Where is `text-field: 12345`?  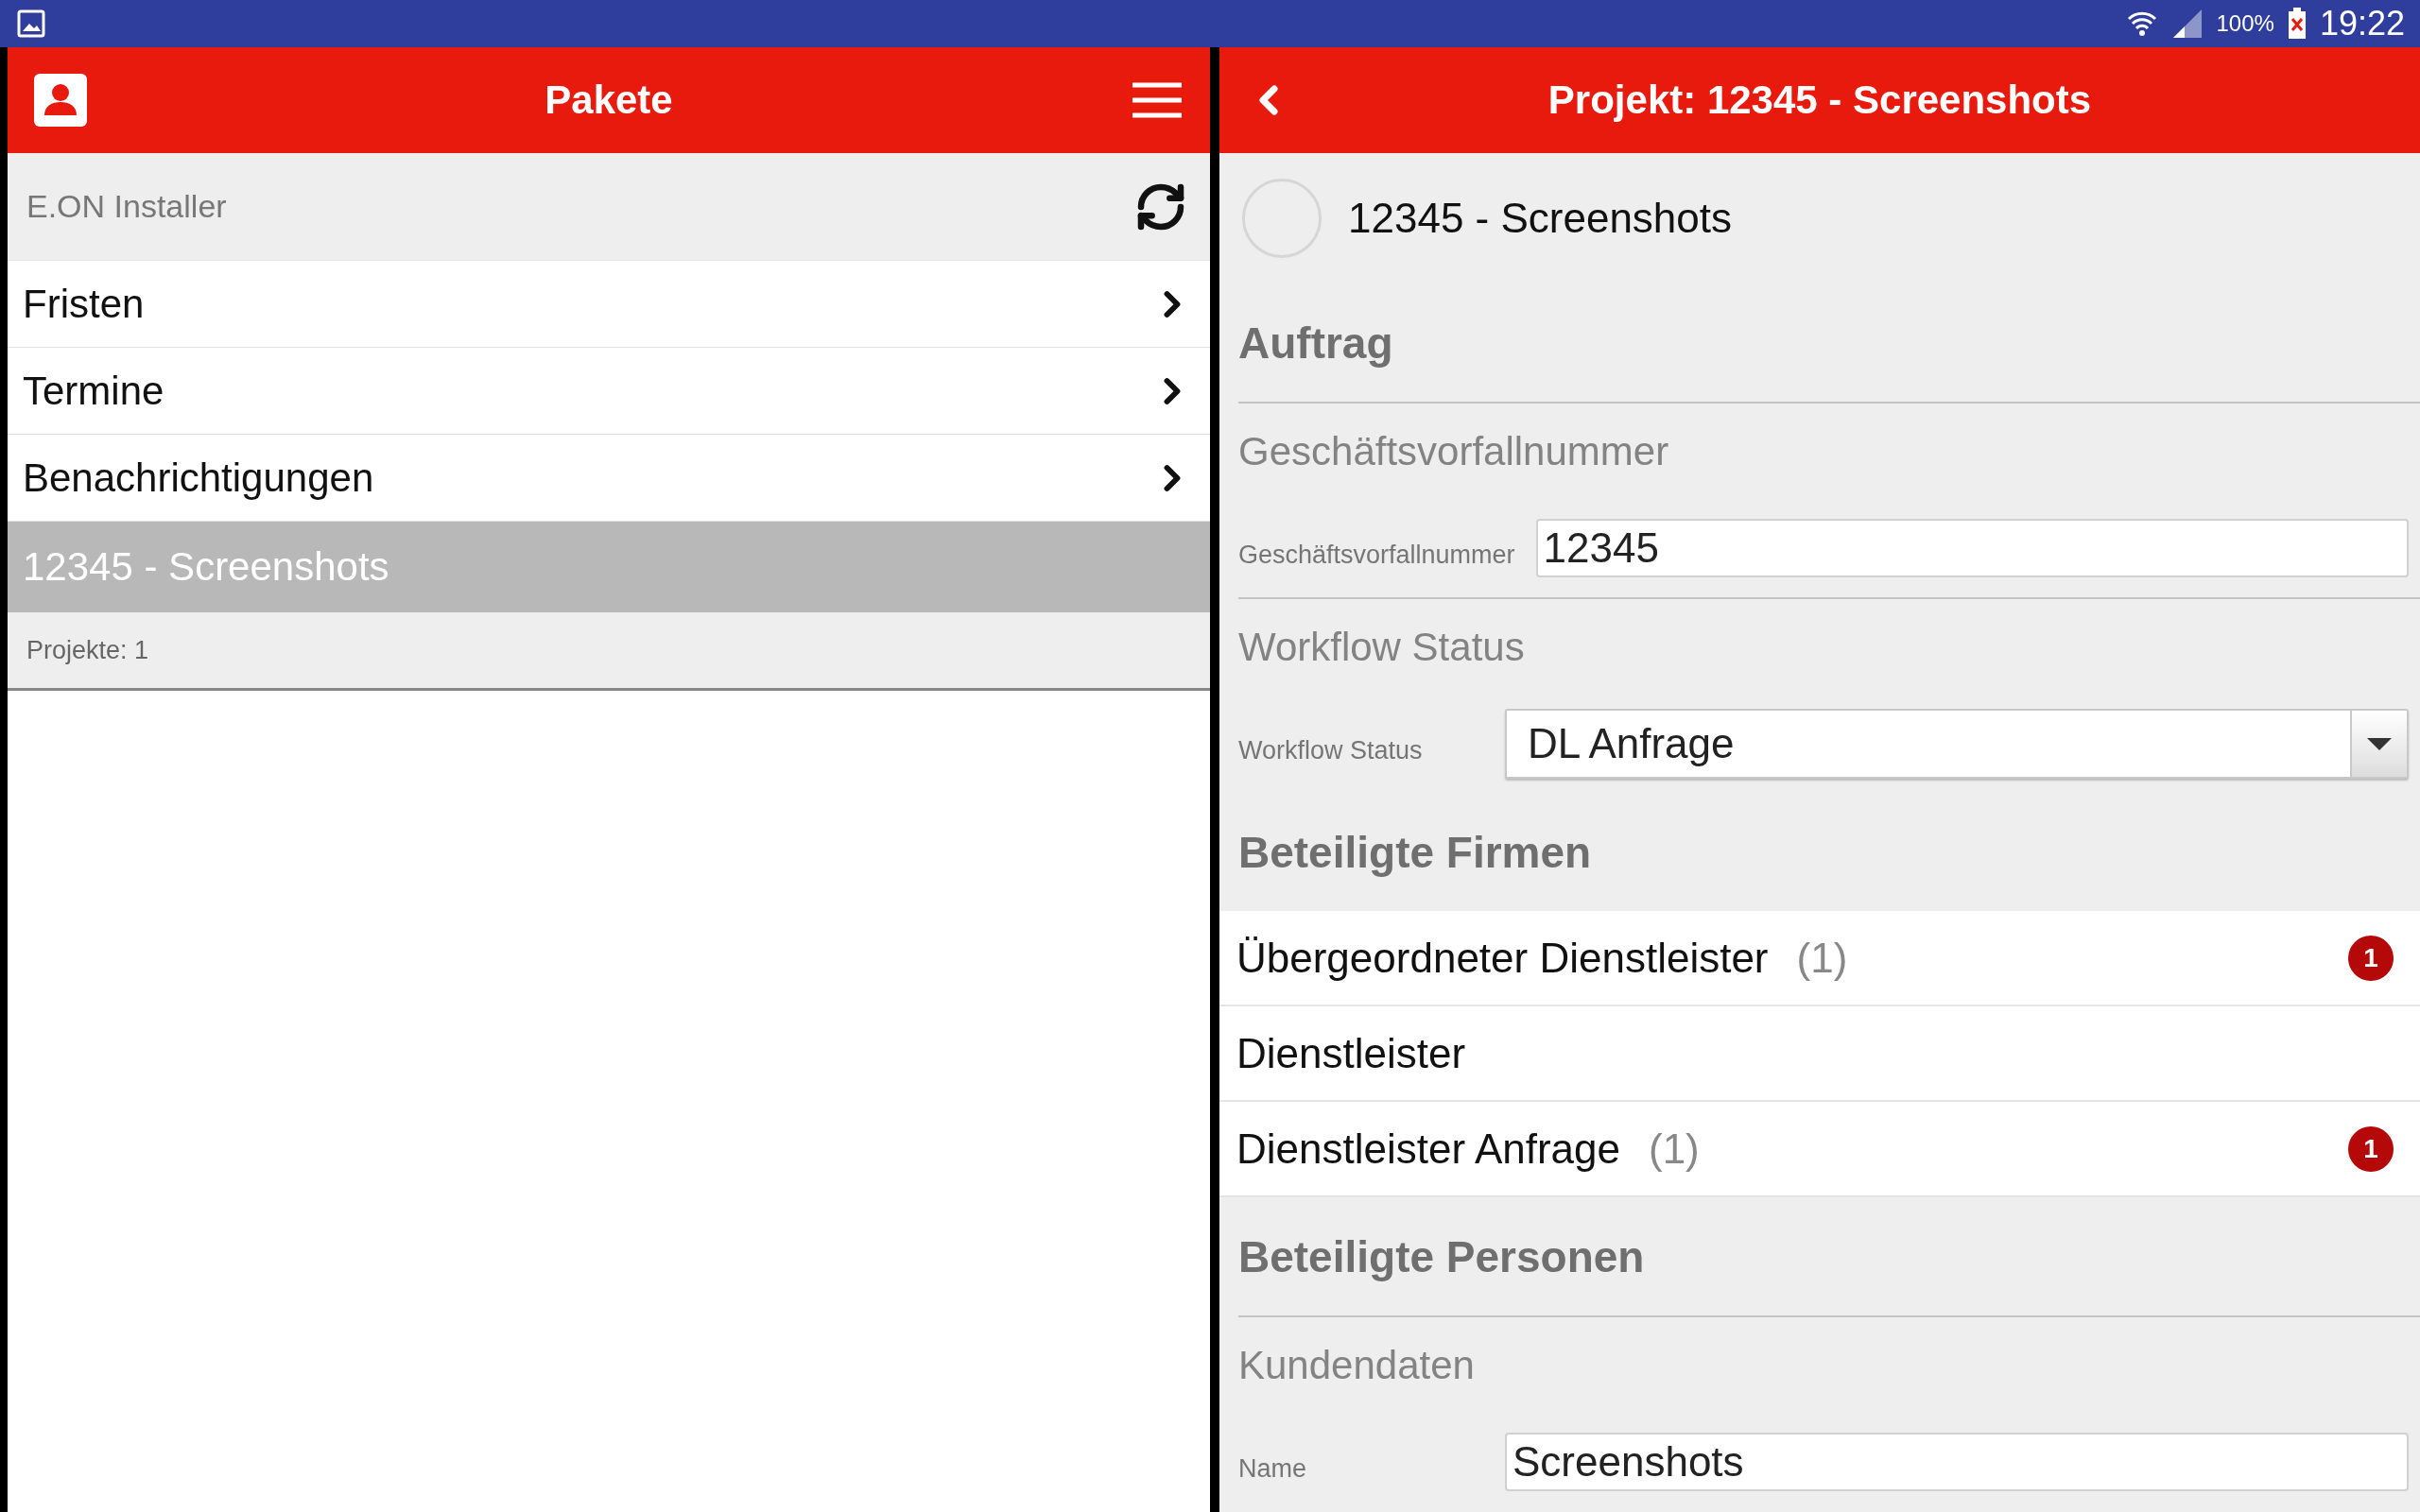 text-field: 12345 is located at coordinates (1972, 548).